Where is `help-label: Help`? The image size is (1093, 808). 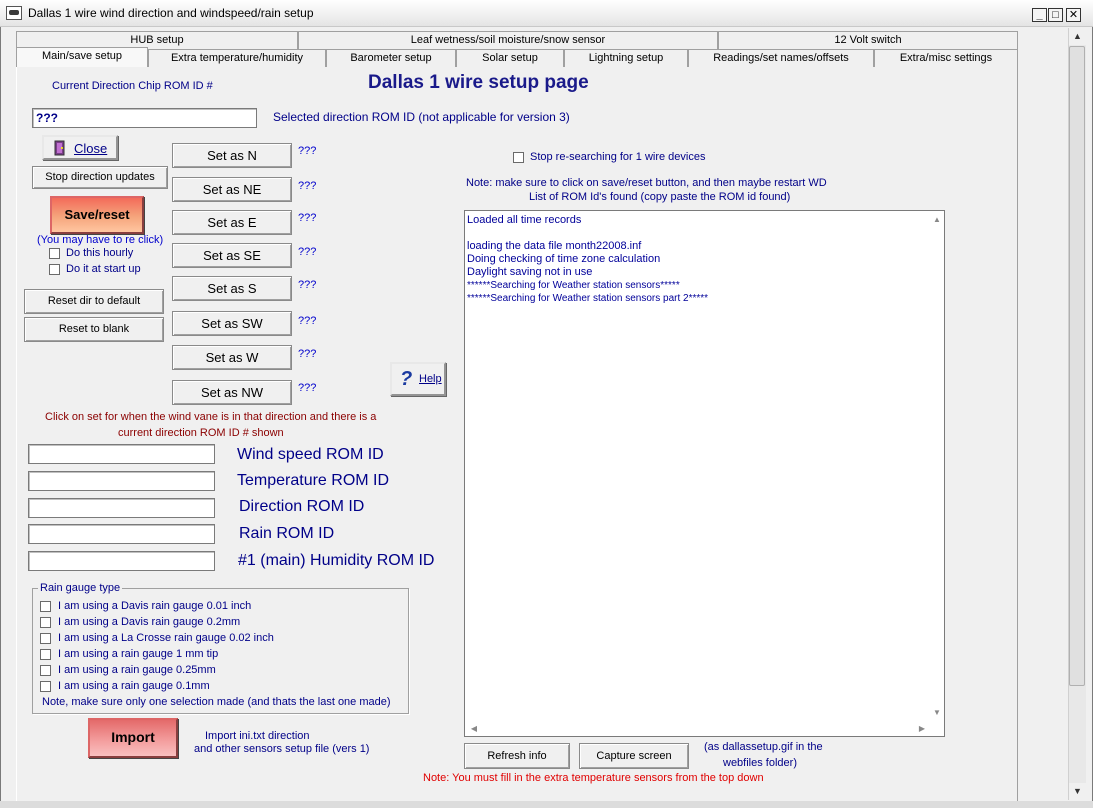 help-label: Help is located at coordinates (430, 379).